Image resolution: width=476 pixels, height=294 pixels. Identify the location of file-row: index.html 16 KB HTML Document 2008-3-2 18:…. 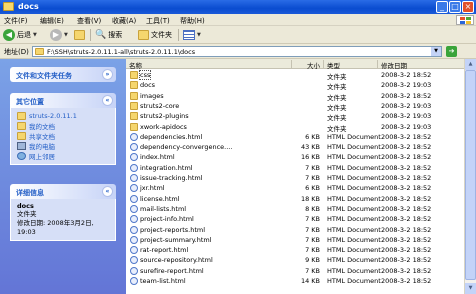
(295, 157).